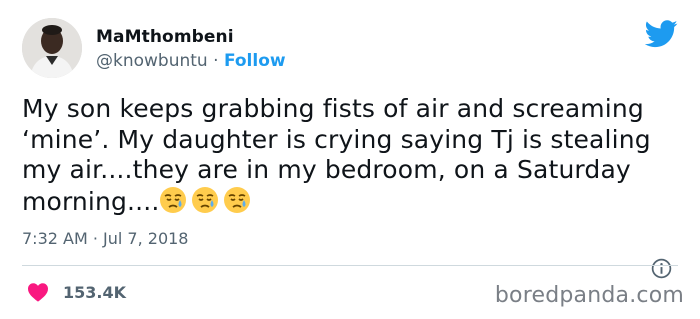  What do you see at coordinates (152, 61) in the screenshot?
I see `author-handle: @knowbuntu` at bounding box center [152, 61].